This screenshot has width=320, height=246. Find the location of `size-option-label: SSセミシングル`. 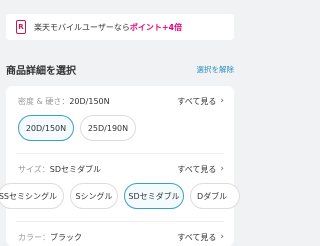

size-option-label: SSセミシングル is located at coordinates (28, 196).